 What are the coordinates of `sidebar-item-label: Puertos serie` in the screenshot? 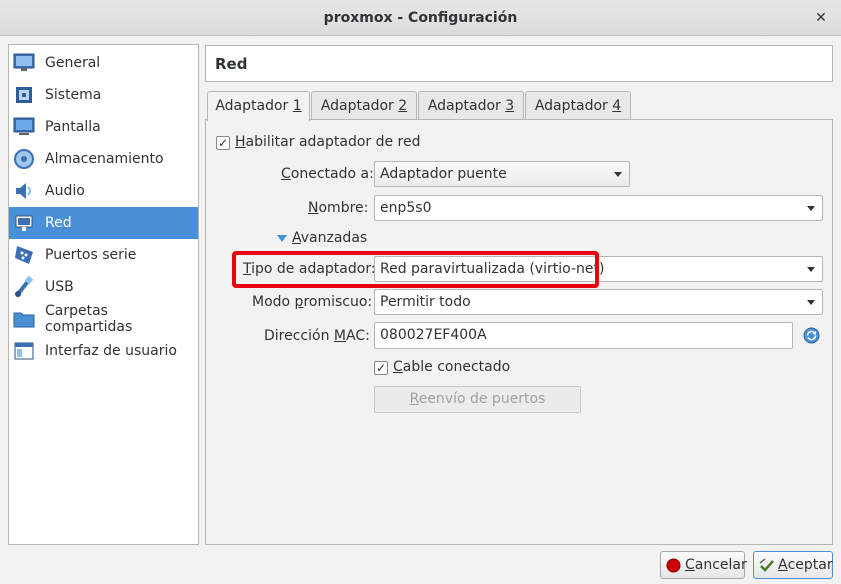 It's located at (91, 255).